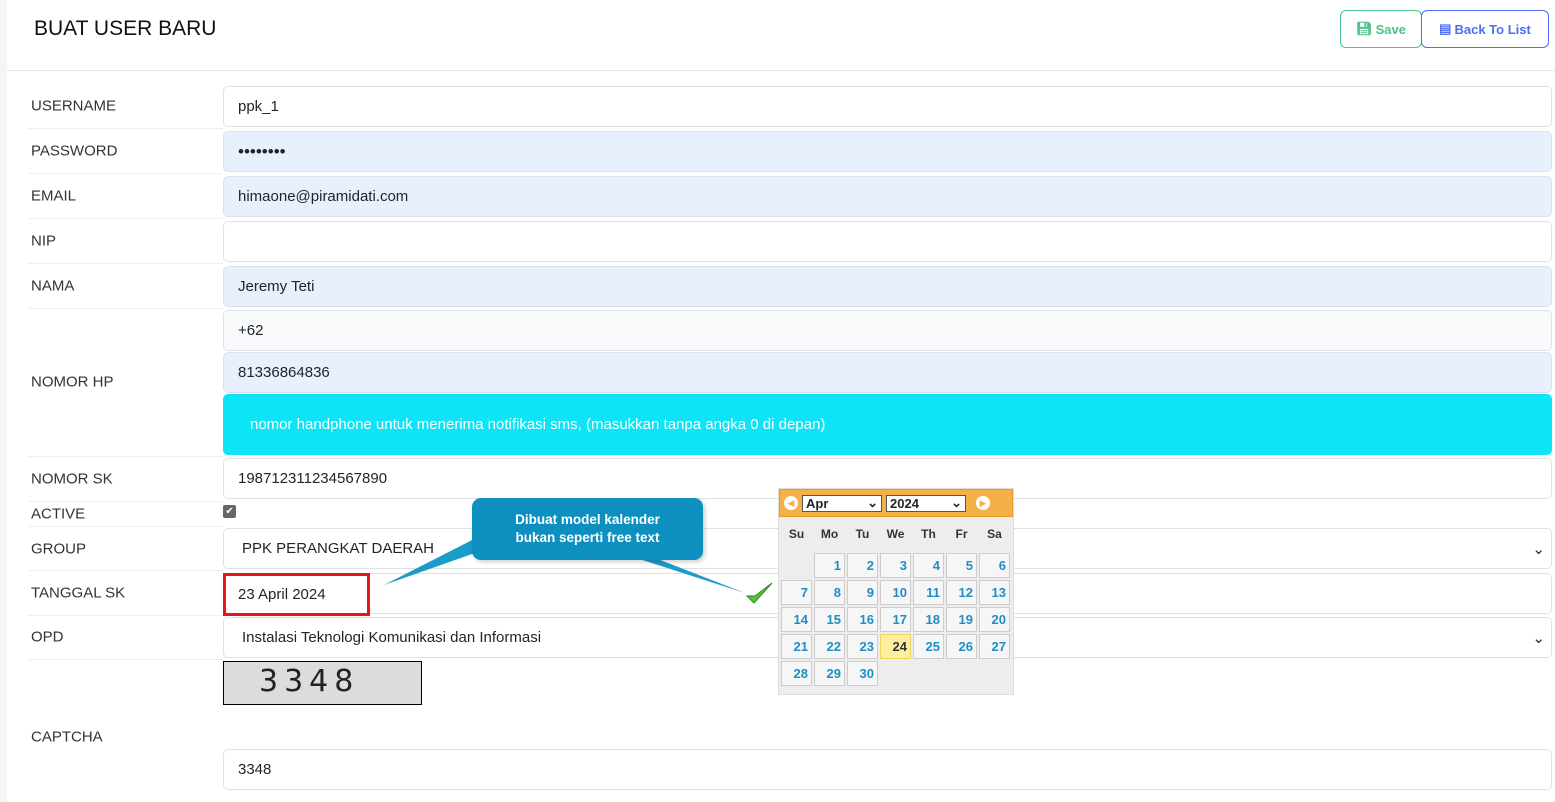 The height and width of the screenshot is (802, 1555). Describe the element at coordinates (904, 503) in the screenshot. I see `year-value: 2024` at that location.